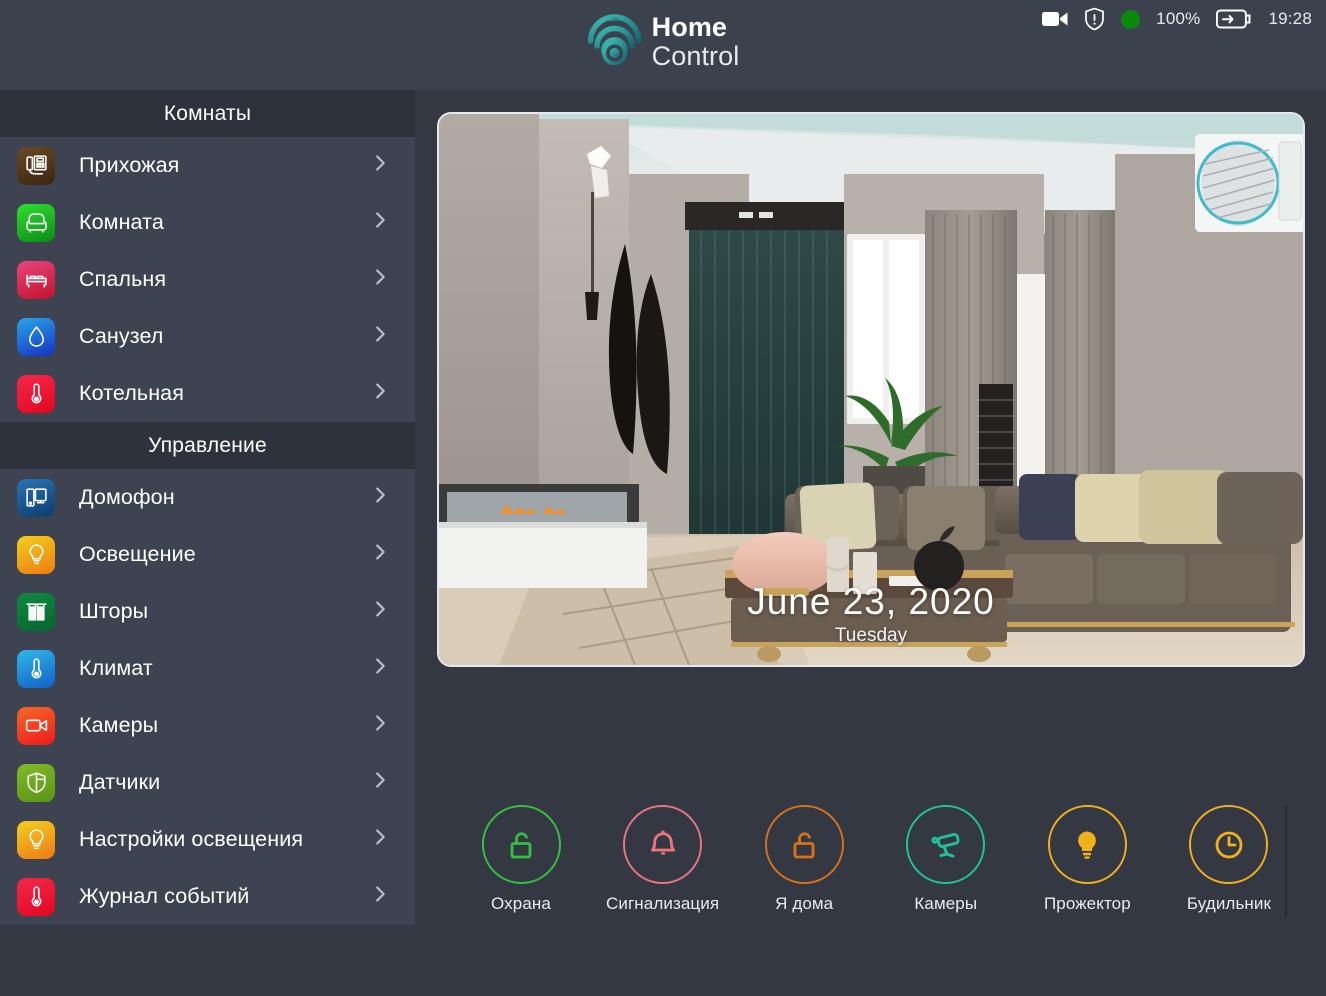  I want to click on sidebar-item-label: Прихожая, so click(129, 165).